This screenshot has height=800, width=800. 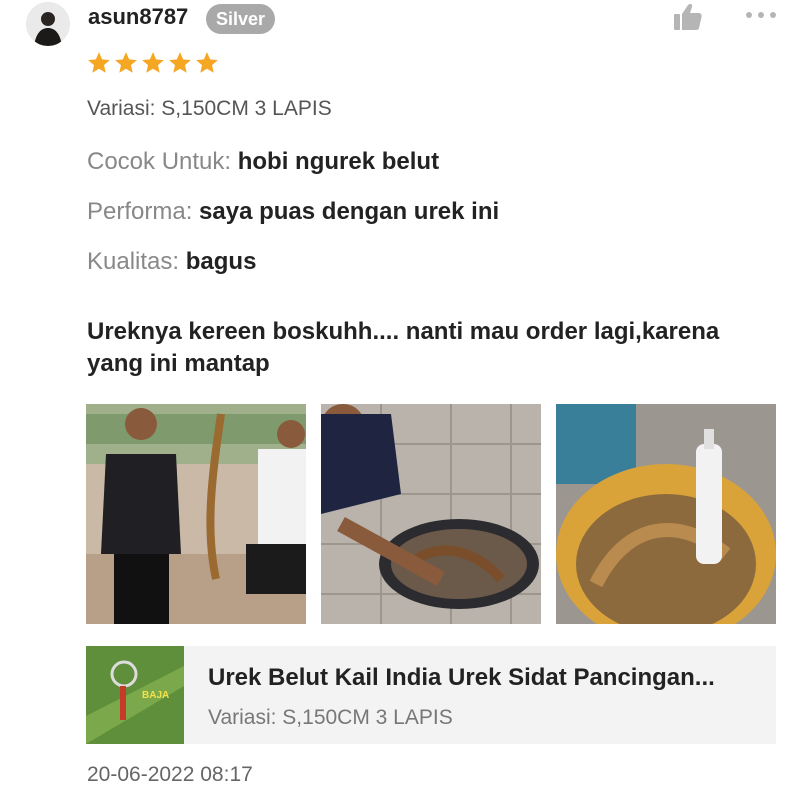 What do you see at coordinates (170, 774) in the screenshot?
I see `review-timestamp: 20-06-2022 08:17` at bounding box center [170, 774].